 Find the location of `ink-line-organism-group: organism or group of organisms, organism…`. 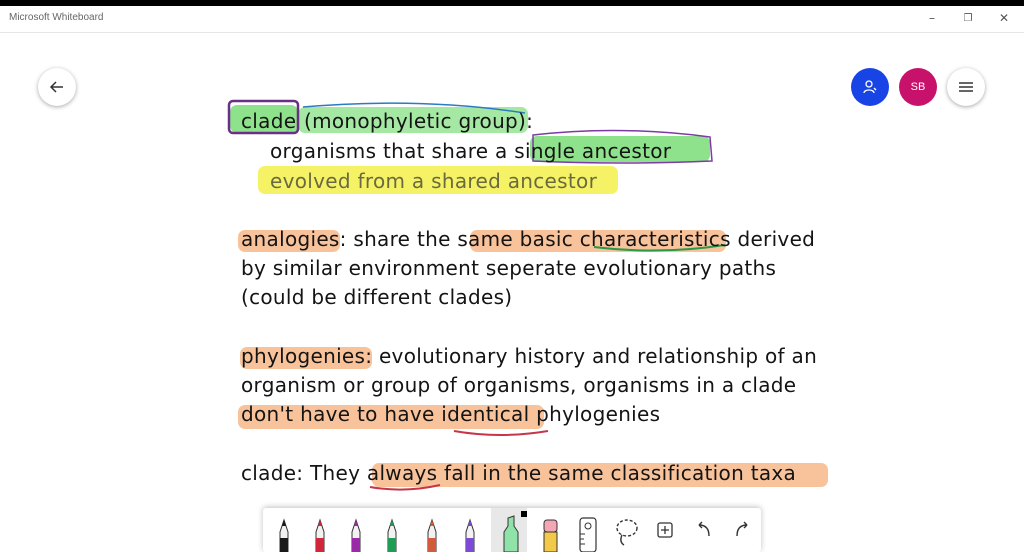

ink-line-organism-group: organism or group of organisms, organism… is located at coordinates (519, 385).